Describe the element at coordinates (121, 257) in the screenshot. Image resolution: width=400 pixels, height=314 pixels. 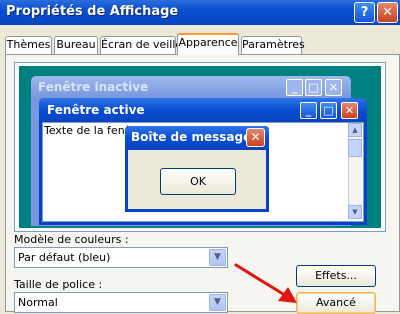
I see `color-scheme-select: Par défaut (bleu)` at that location.